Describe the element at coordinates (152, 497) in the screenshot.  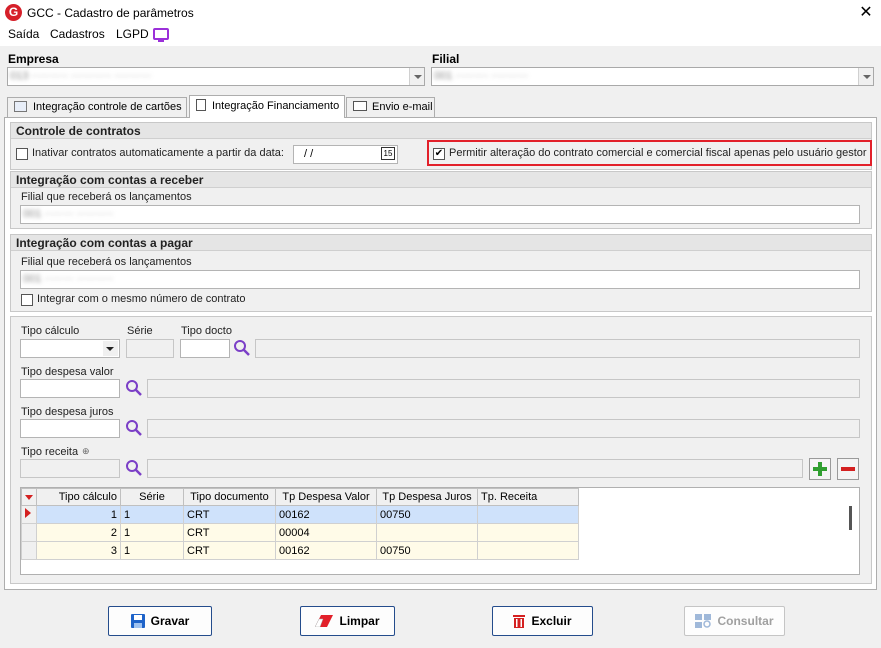
I see `grid-header: Série` at that location.